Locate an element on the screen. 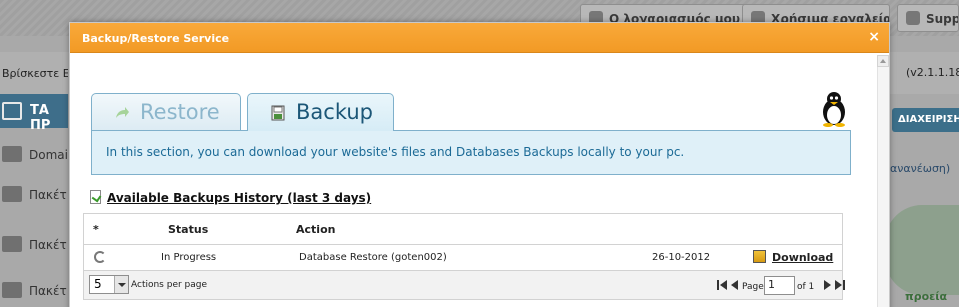  row-status: In Progress is located at coordinates (189, 257).